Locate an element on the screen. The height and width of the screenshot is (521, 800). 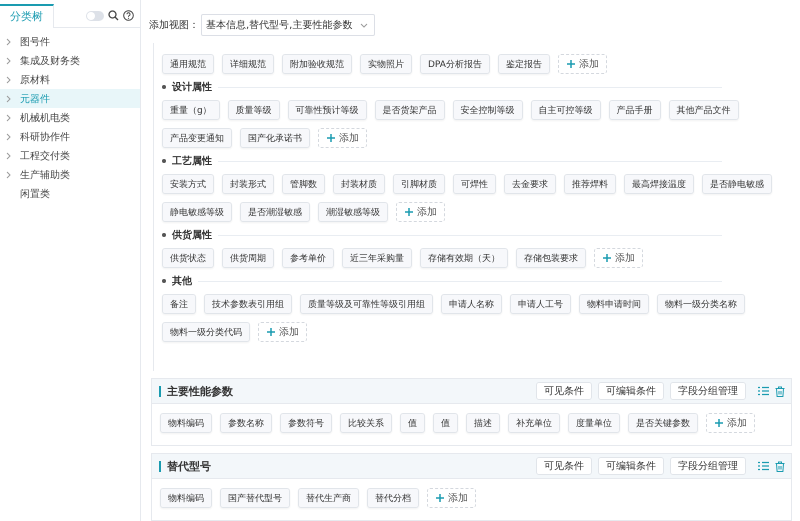
tree-item: 图号件 is located at coordinates (70, 41).